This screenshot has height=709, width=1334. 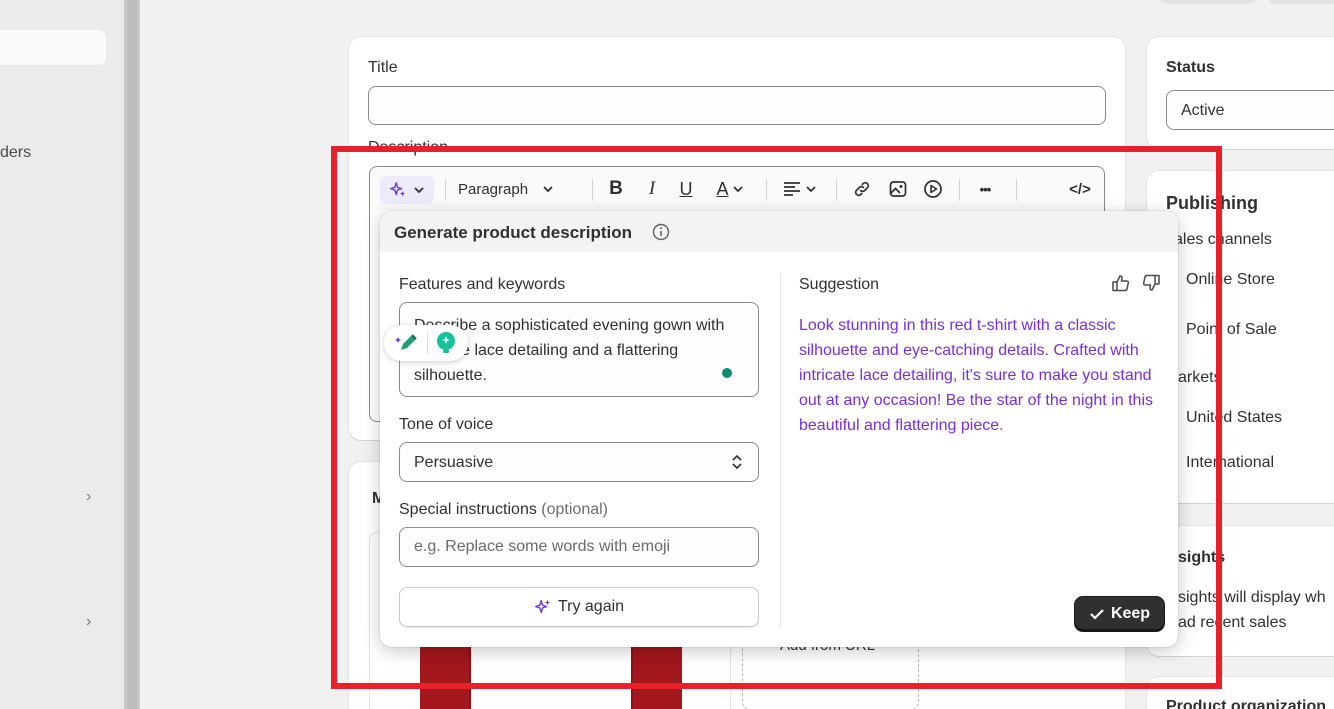 I want to click on align-left-icon, so click(x=792, y=189).